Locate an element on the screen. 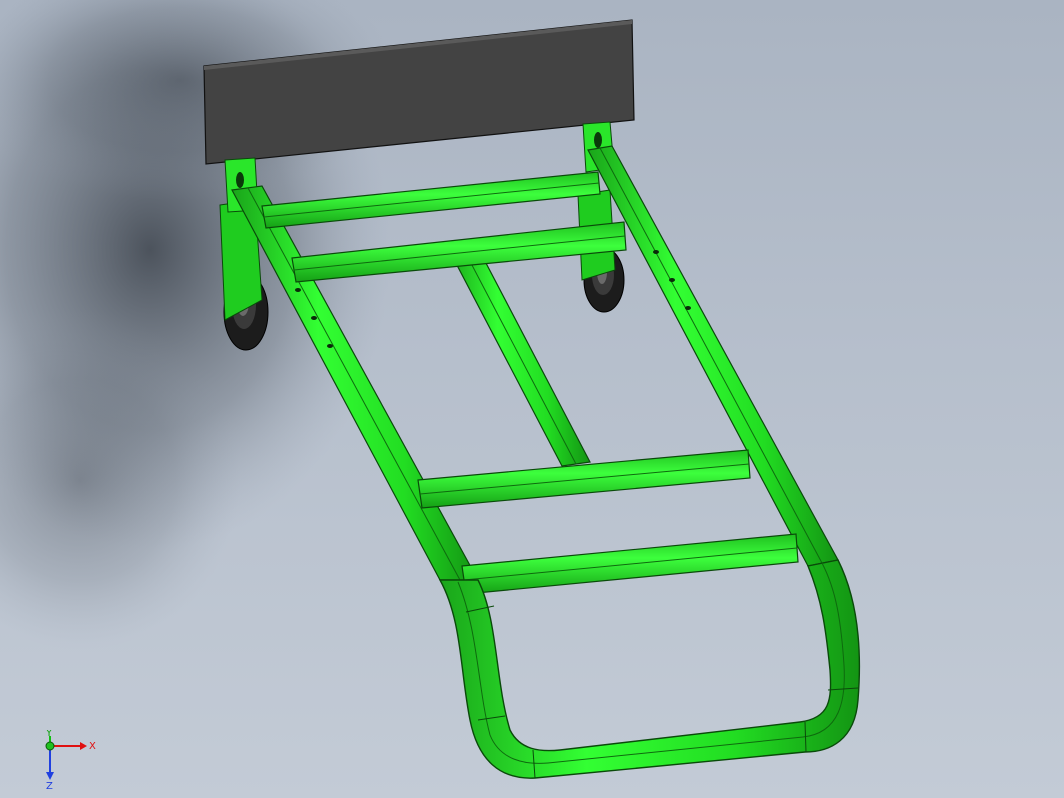 The width and height of the screenshot is (1064, 798). reference-triad: X Y Z is located at coordinates (70, 760).